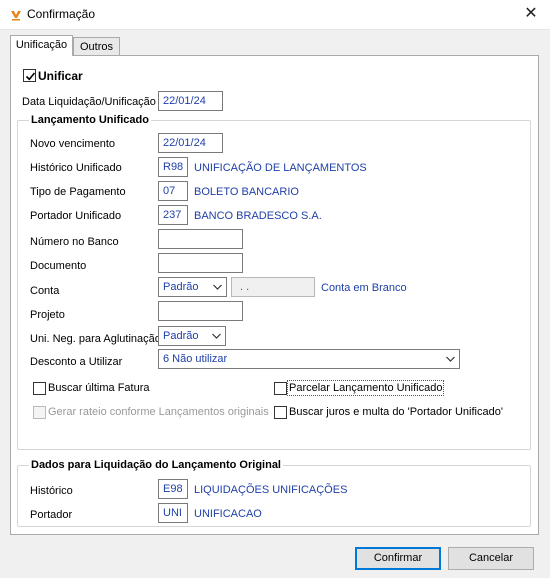 This screenshot has width=550, height=578. What do you see at coordinates (200, 311) in the screenshot?
I see `projeto-input` at bounding box center [200, 311].